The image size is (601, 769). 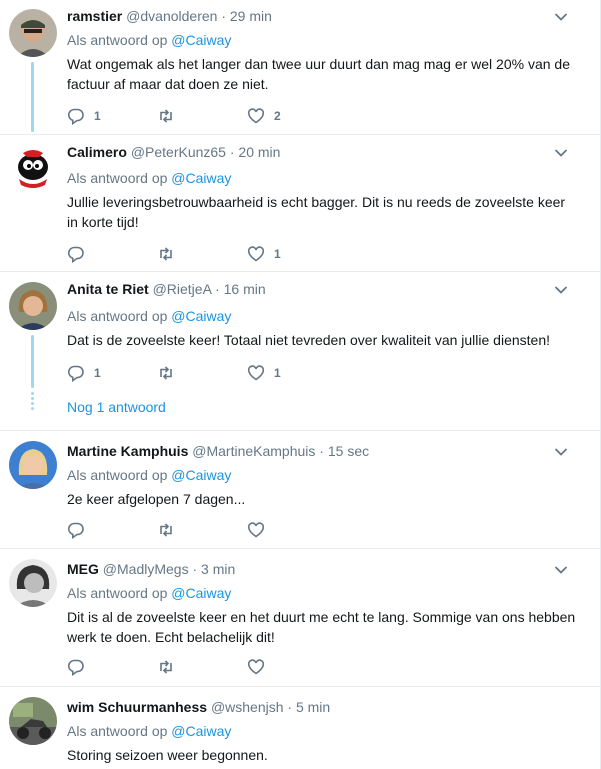 I want to click on display-name: Calimero, so click(x=97, y=152).